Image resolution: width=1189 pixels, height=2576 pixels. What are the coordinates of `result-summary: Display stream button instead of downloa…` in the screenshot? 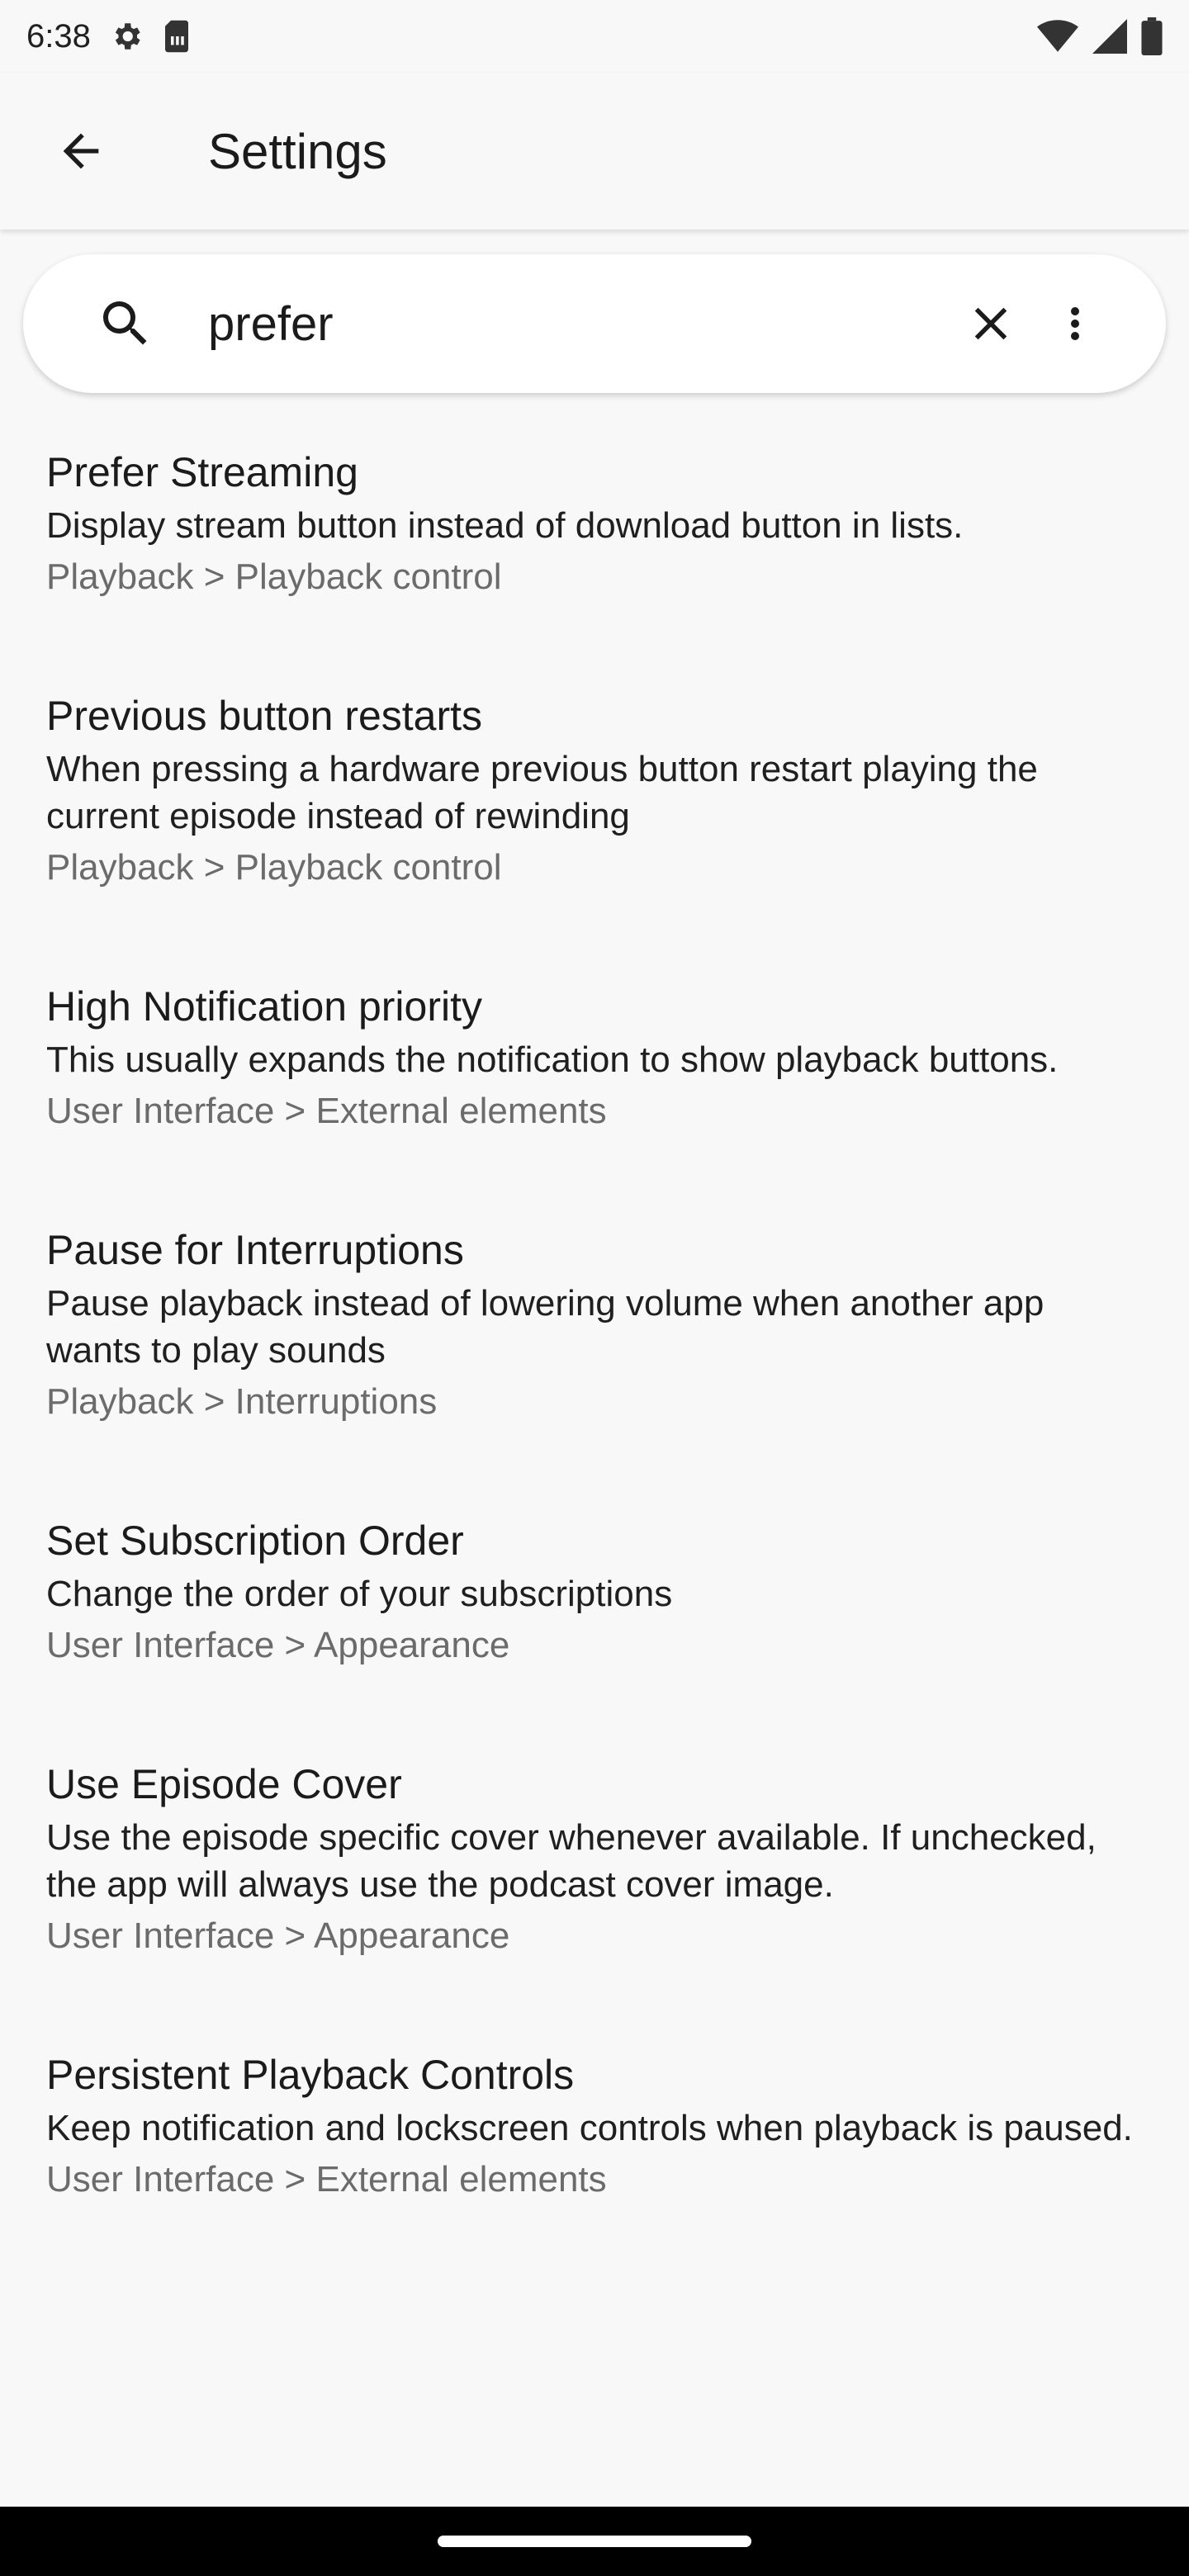 It's located at (505, 525).